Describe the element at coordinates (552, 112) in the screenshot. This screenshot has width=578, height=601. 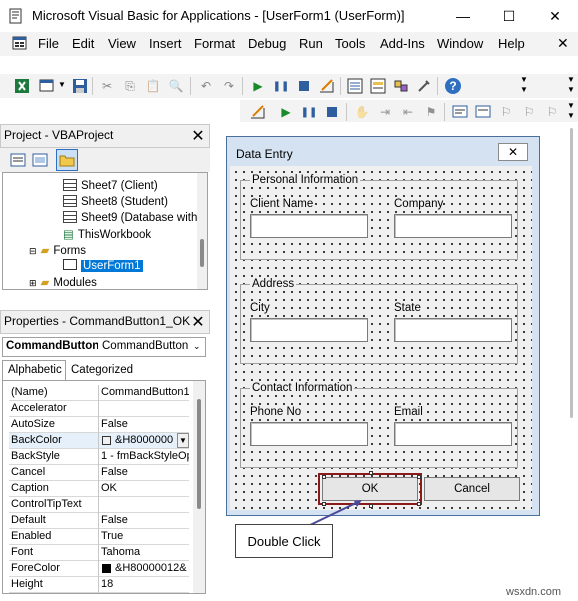
I see `prev-bookmark-icon: ⚐` at that location.